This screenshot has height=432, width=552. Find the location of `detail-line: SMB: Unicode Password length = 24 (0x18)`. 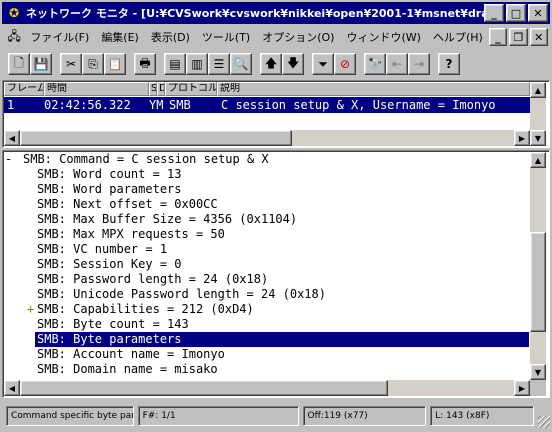

detail-line: SMB: Unicode Password length = 24 (0x18) is located at coordinates (268, 294).